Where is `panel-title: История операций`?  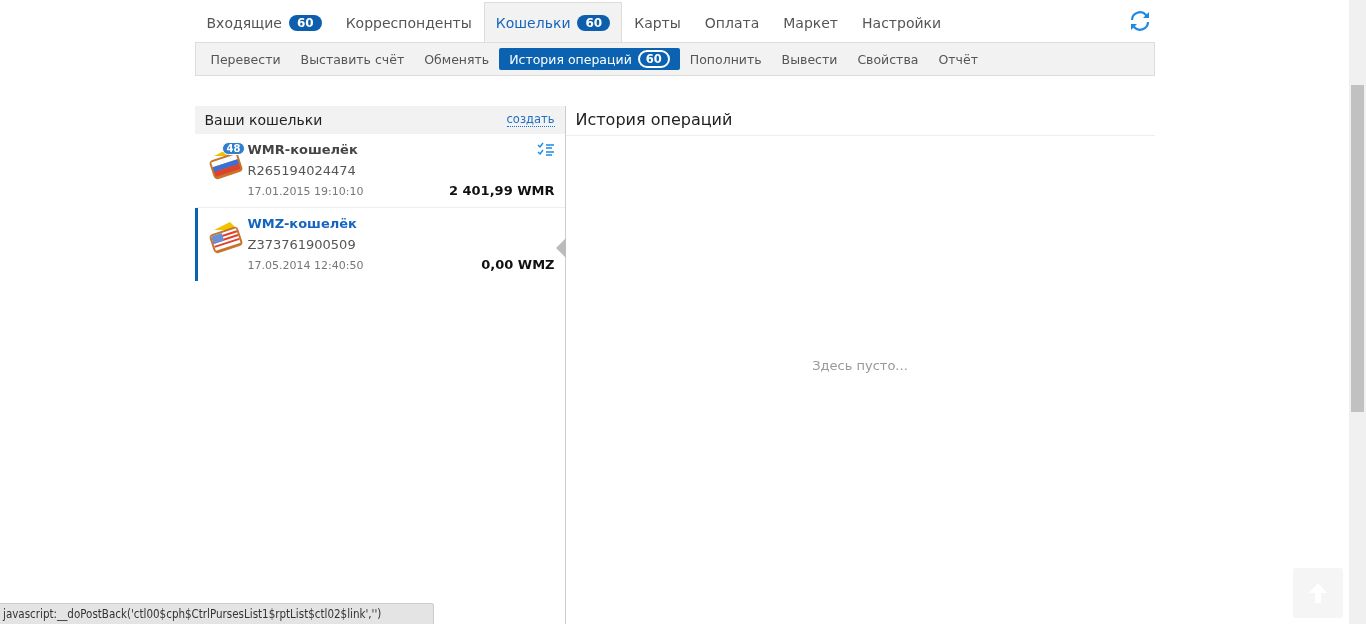 panel-title: История операций is located at coordinates (654, 119).